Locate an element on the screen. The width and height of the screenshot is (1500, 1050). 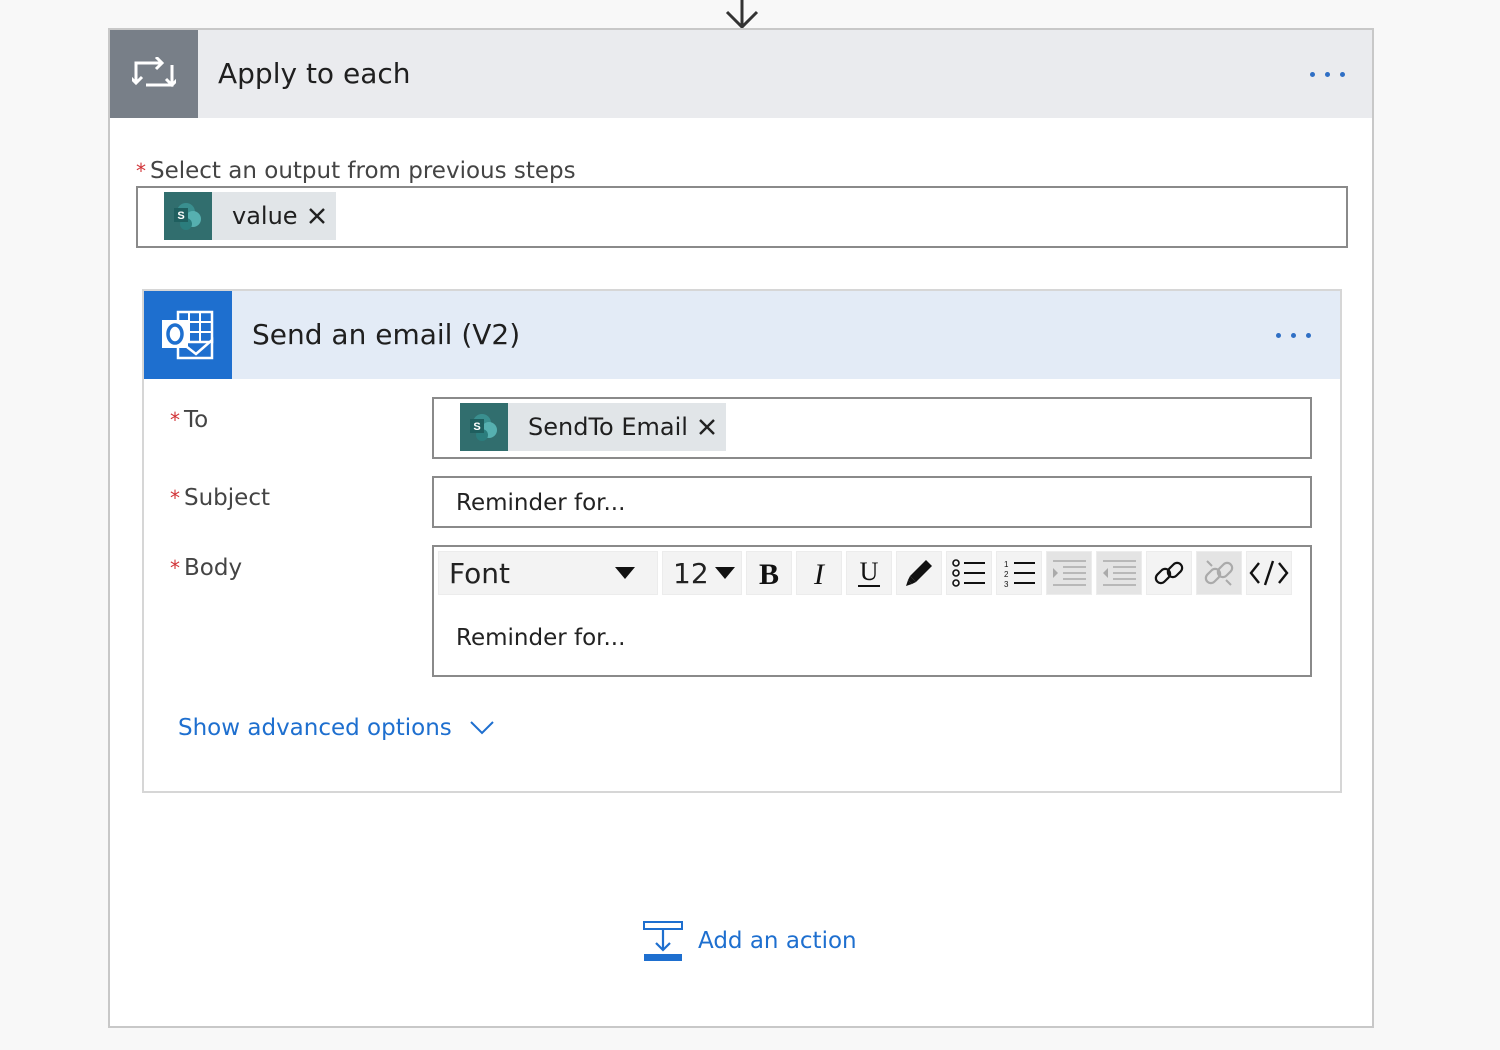
italic-button: I is located at coordinates (819, 573).